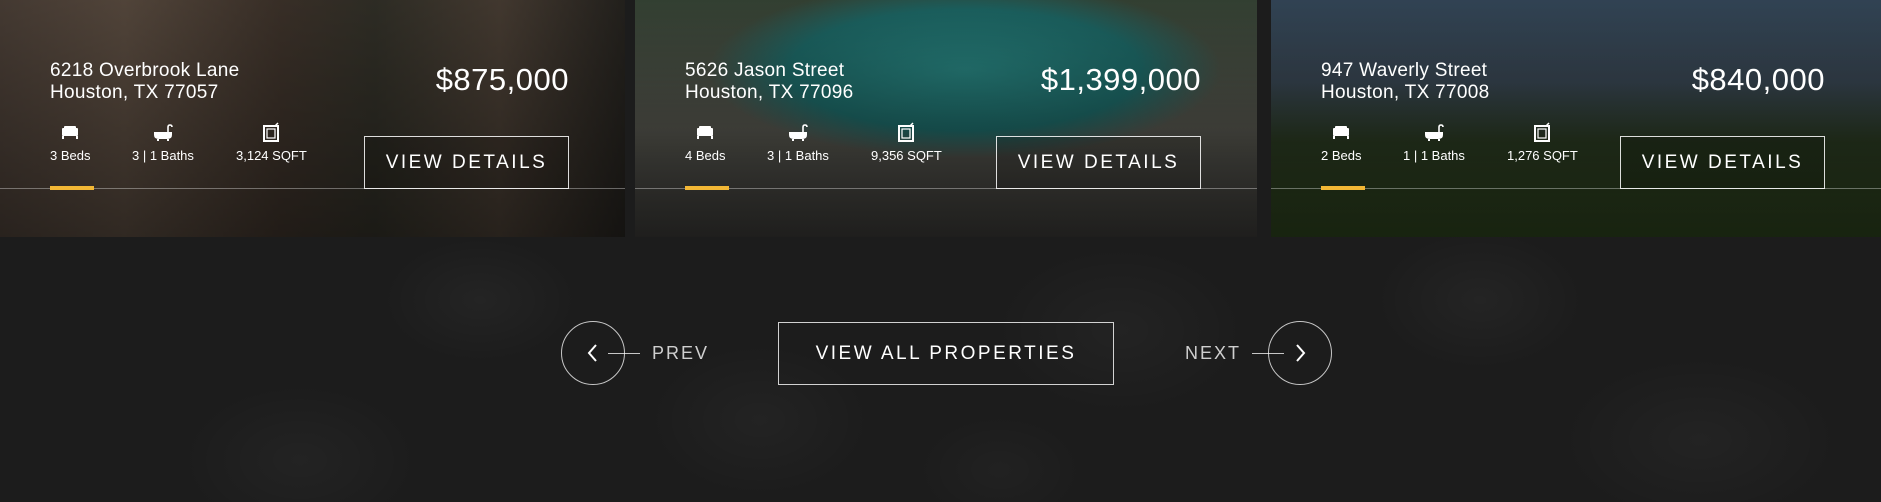  I want to click on address-city: Houston, TX 77057, so click(134, 92).